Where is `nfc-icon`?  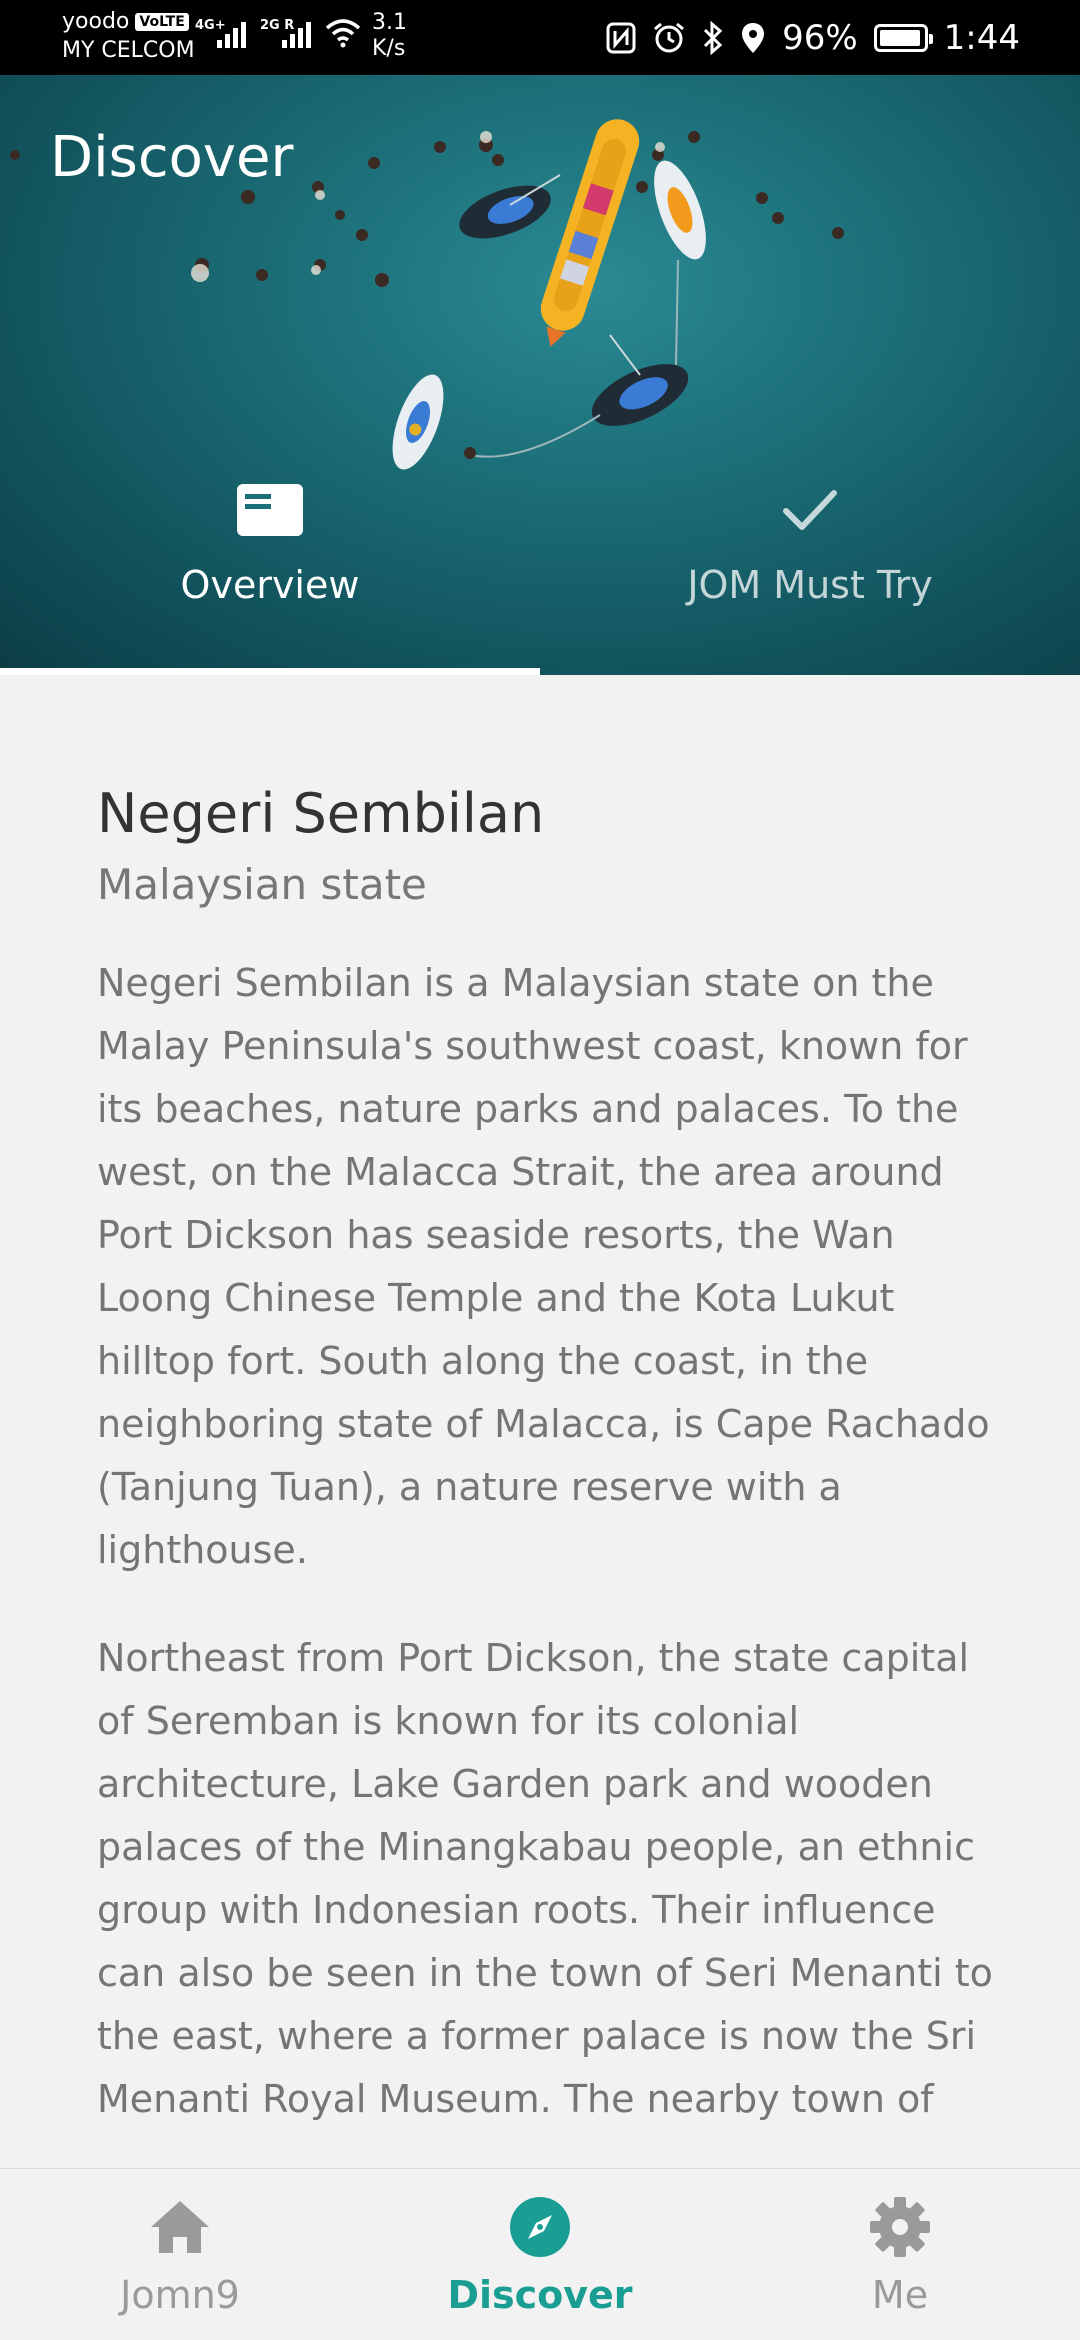 nfc-icon is located at coordinates (621, 37).